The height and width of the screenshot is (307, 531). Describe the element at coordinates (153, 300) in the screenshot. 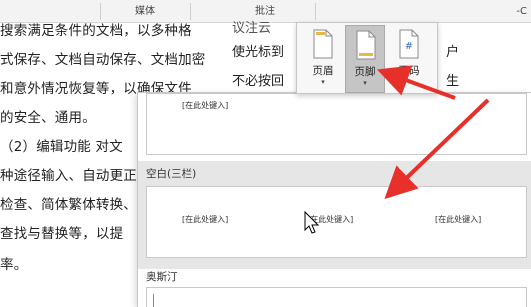

I see `austin-border-line` at that location.